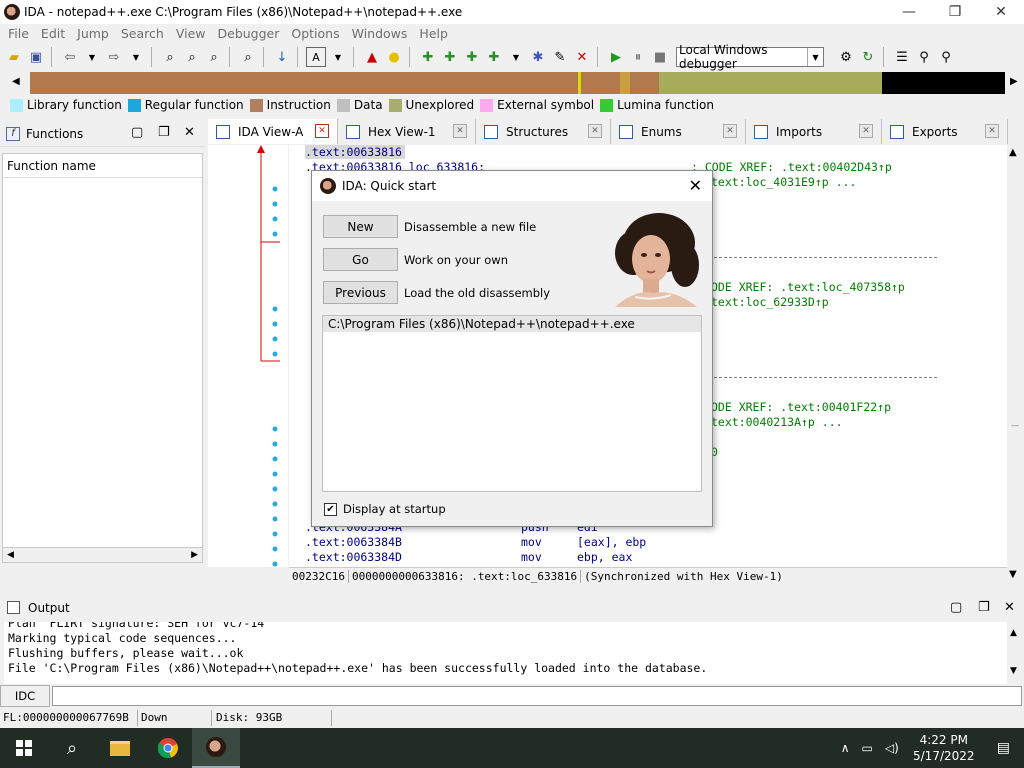  Describe the element at coordinates (249, 33) in the screenshot. I see `menu-debugger: Debugger` at that location.